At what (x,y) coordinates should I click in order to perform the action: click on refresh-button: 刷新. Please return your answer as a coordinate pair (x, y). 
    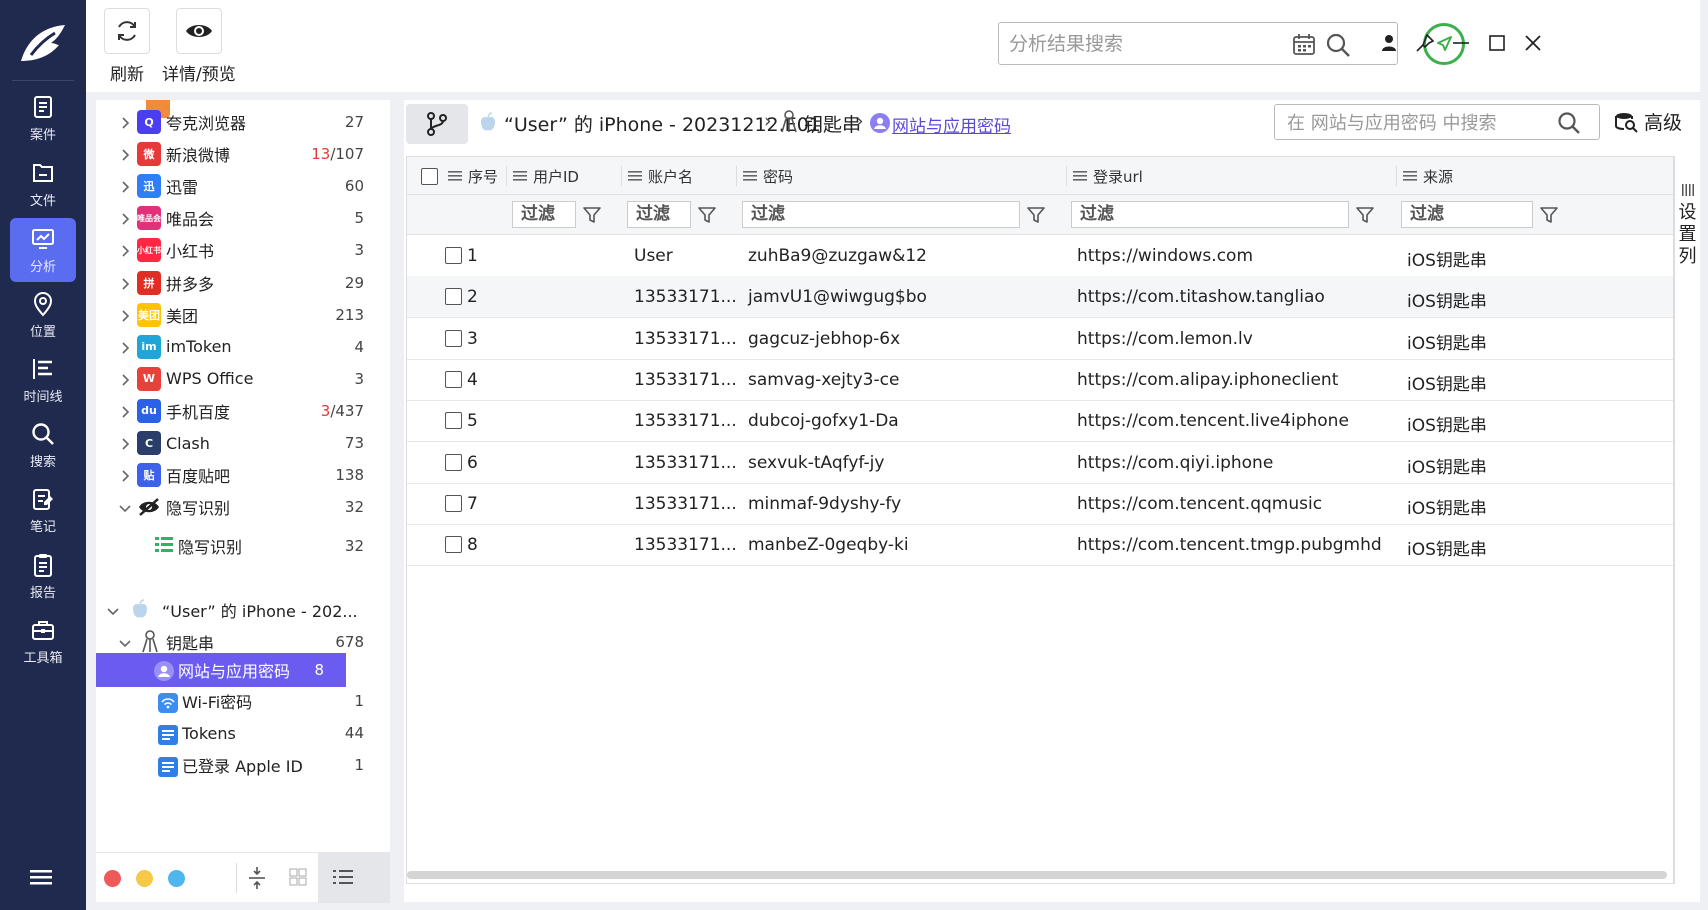
    Looking at the image, I should click on (127, 46).